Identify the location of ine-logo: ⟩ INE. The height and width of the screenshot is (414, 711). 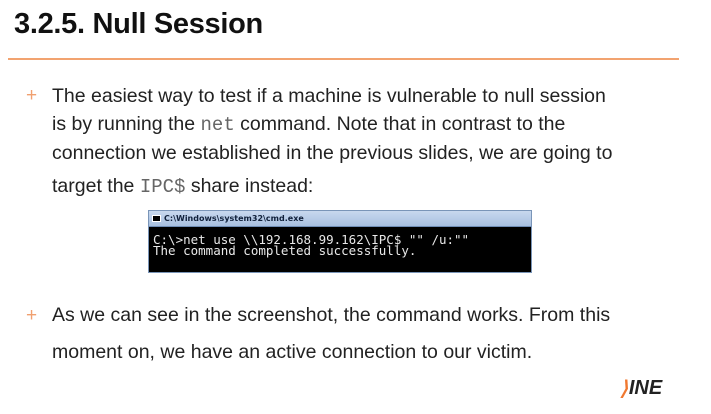
(641, 388).